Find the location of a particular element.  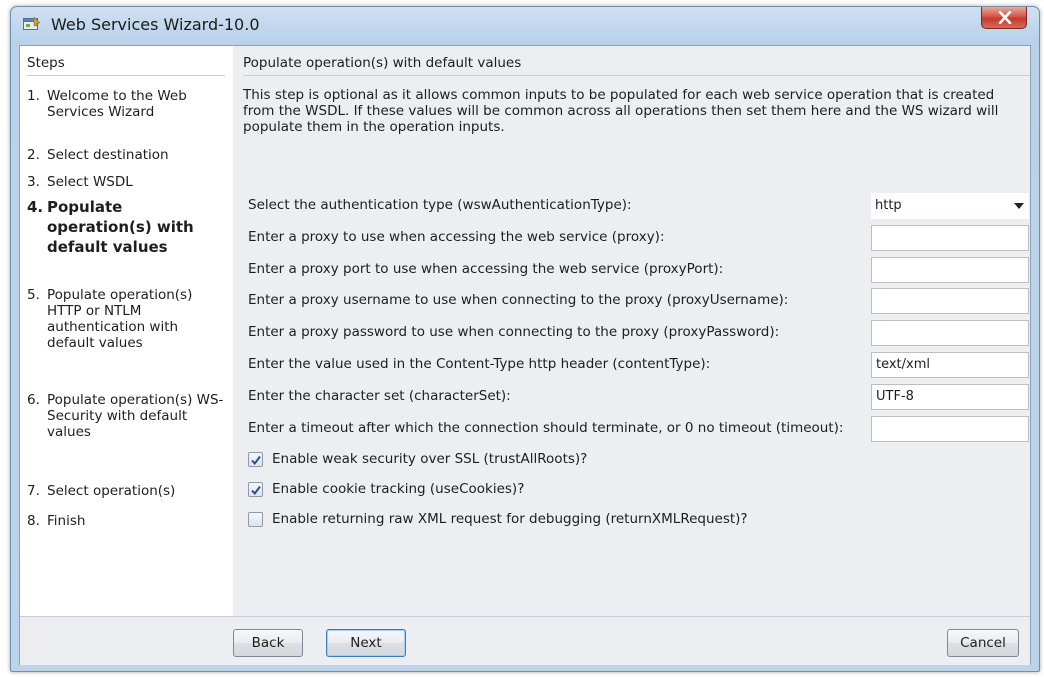

close-x-icon is located at coordinates (1005, 17).